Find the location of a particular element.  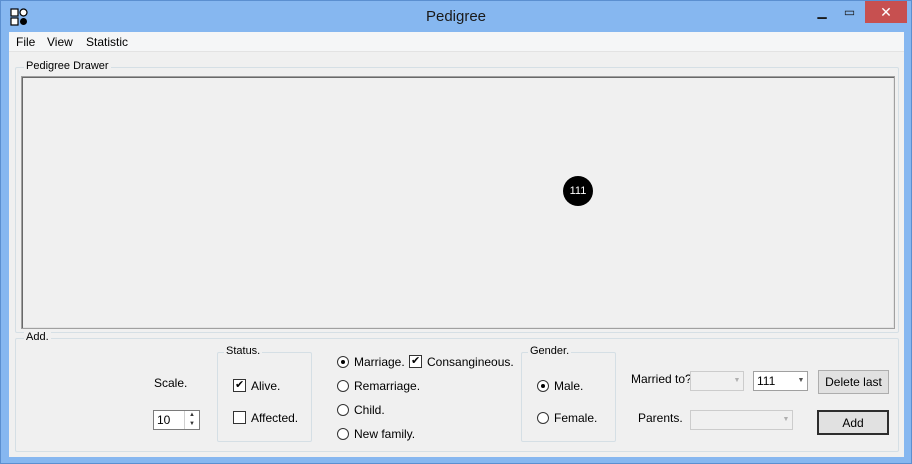

pedigree-drawer-label: Pedigree Drawer is located at coordinates (67, 66).